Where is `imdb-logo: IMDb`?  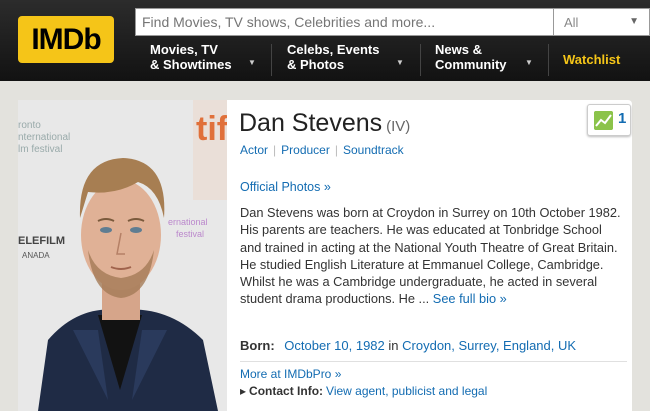
imdb-logo: IMDb is located at coordinates (66, 39).